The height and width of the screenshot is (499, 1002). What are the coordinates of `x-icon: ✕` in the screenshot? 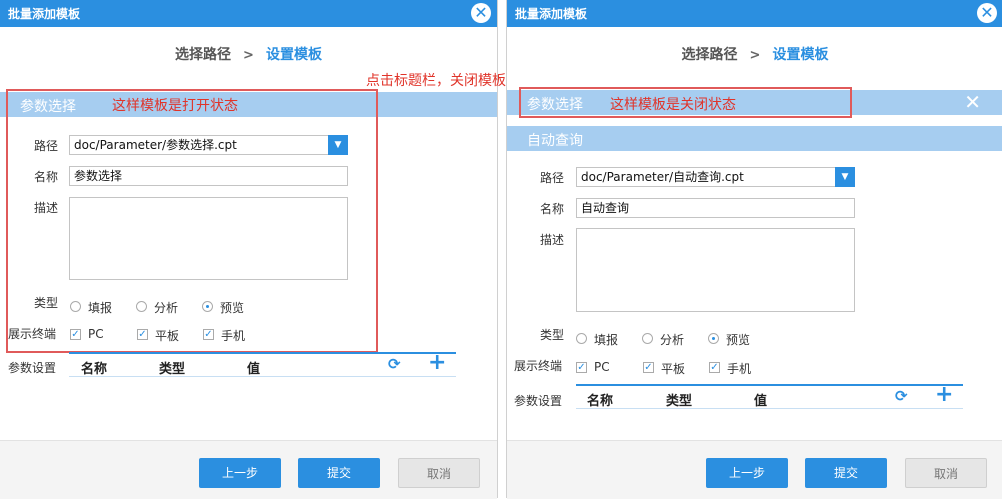 It's located at (972, 102).